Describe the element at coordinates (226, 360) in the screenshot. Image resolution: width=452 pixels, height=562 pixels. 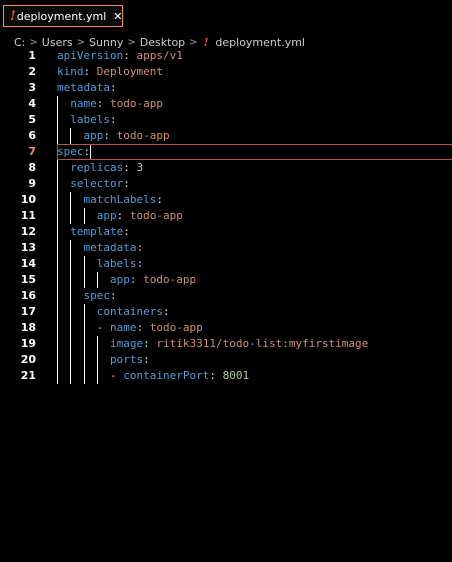
I see `code-line: 20 ports:` at that location.